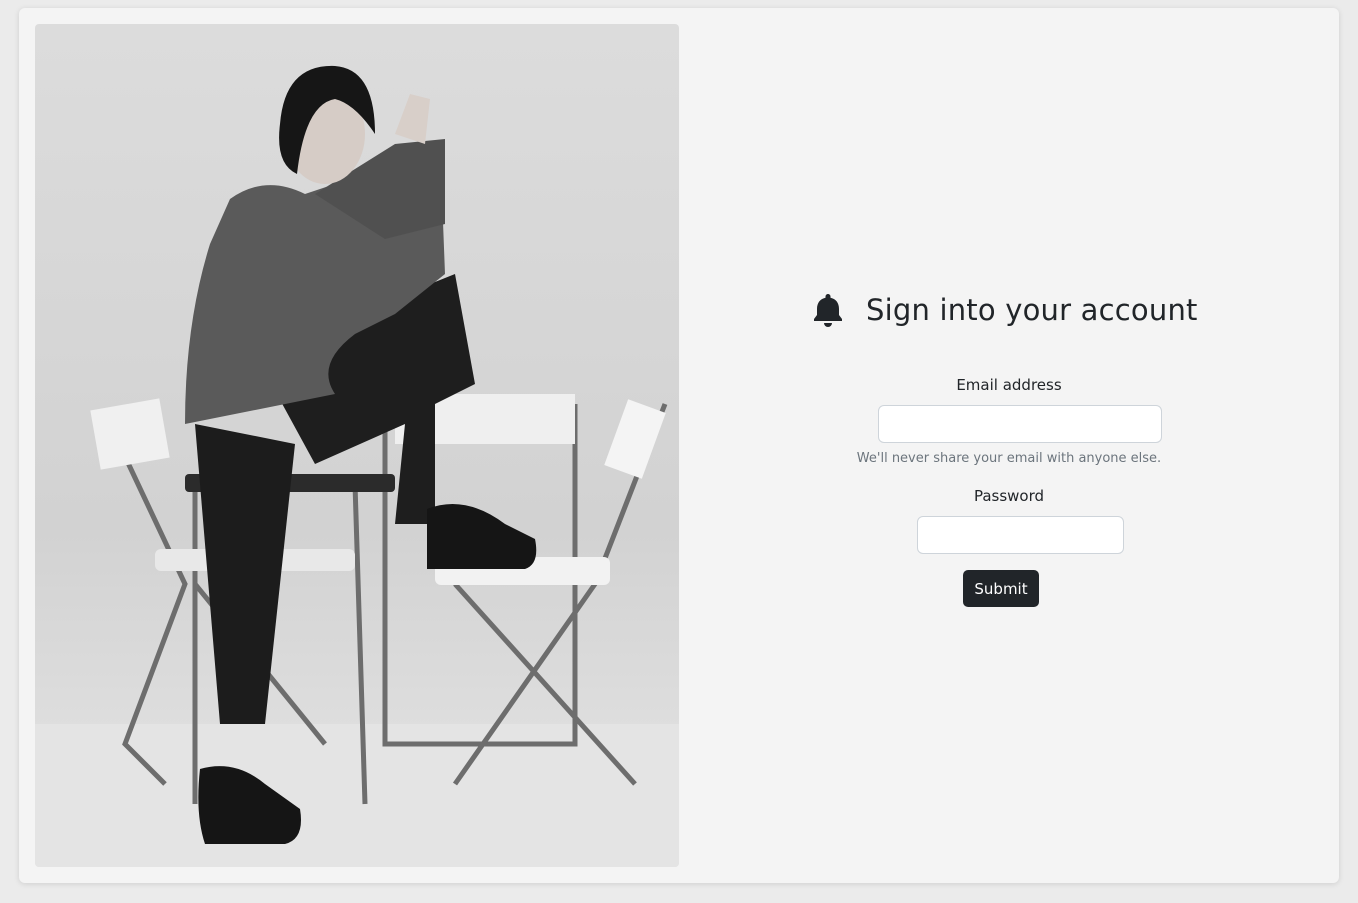  Describe the element at coordinates (1009, 496) in the screenshot. I see `password-label: Password` at that location.